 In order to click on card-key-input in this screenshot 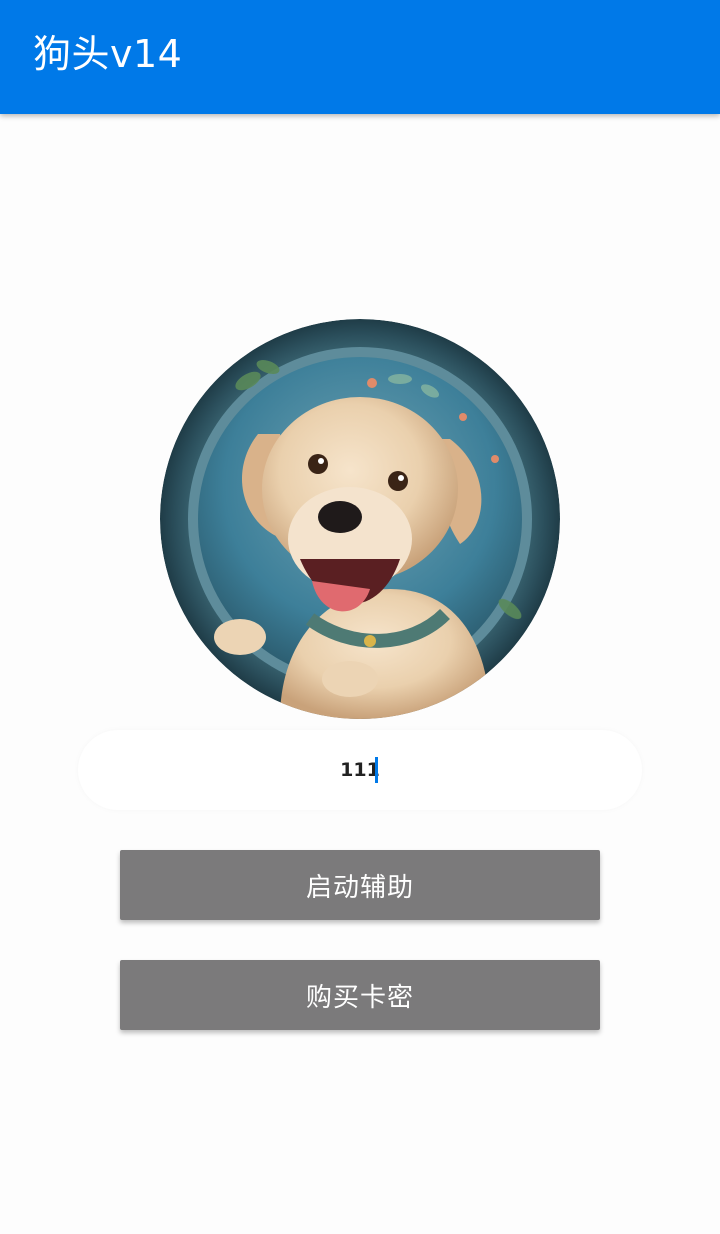, I will do `click(360, 770)`.